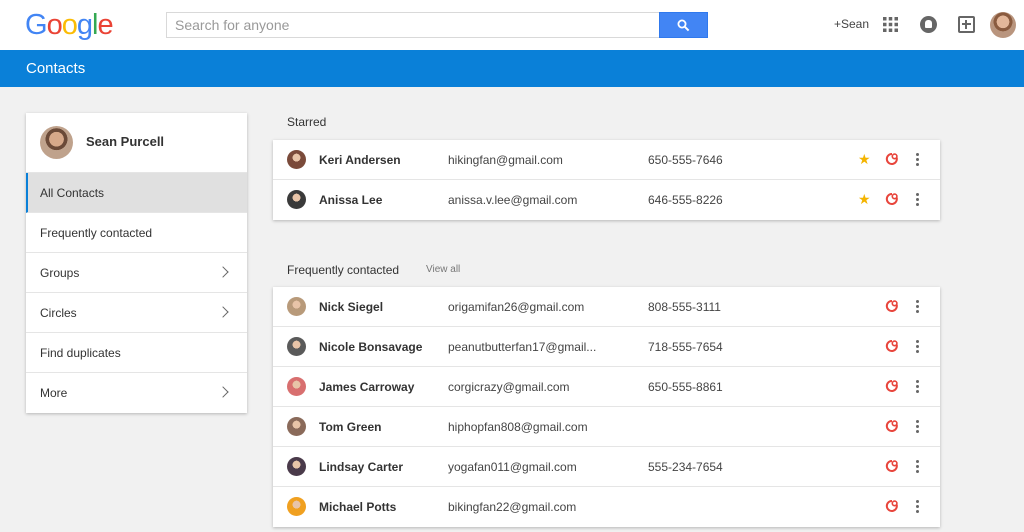  Describe the element at coordinates (685, 387) in the screenshot. I see `contact-phone: 650-555-8861` at that location.